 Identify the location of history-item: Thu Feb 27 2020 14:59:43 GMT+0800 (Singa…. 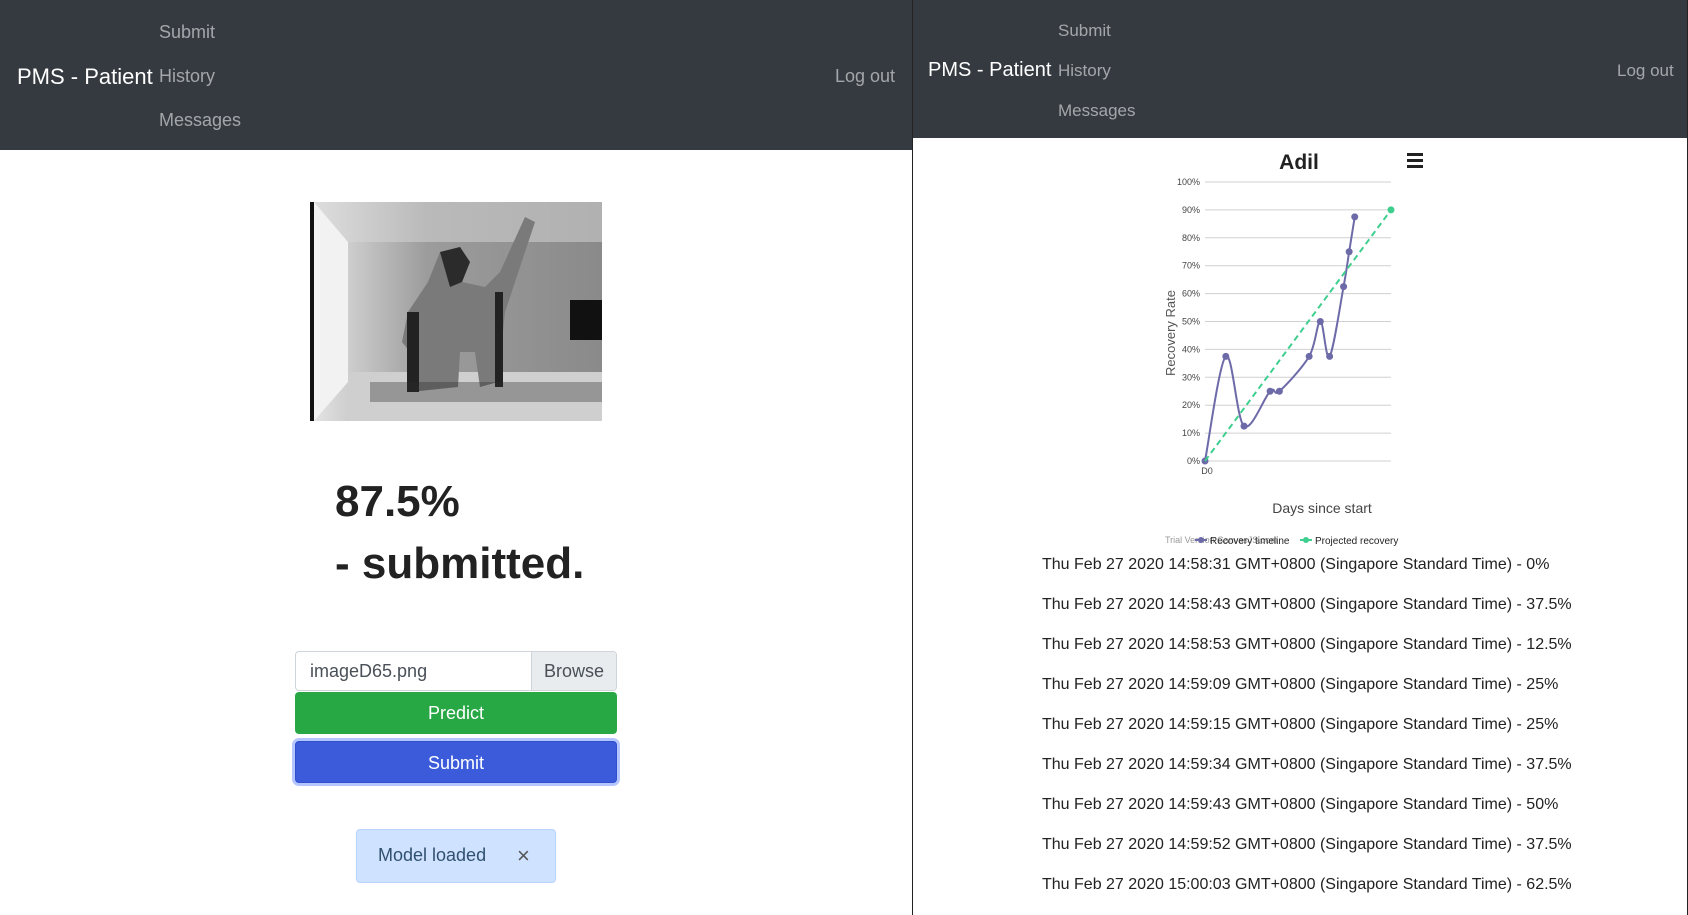
(1300, 804).